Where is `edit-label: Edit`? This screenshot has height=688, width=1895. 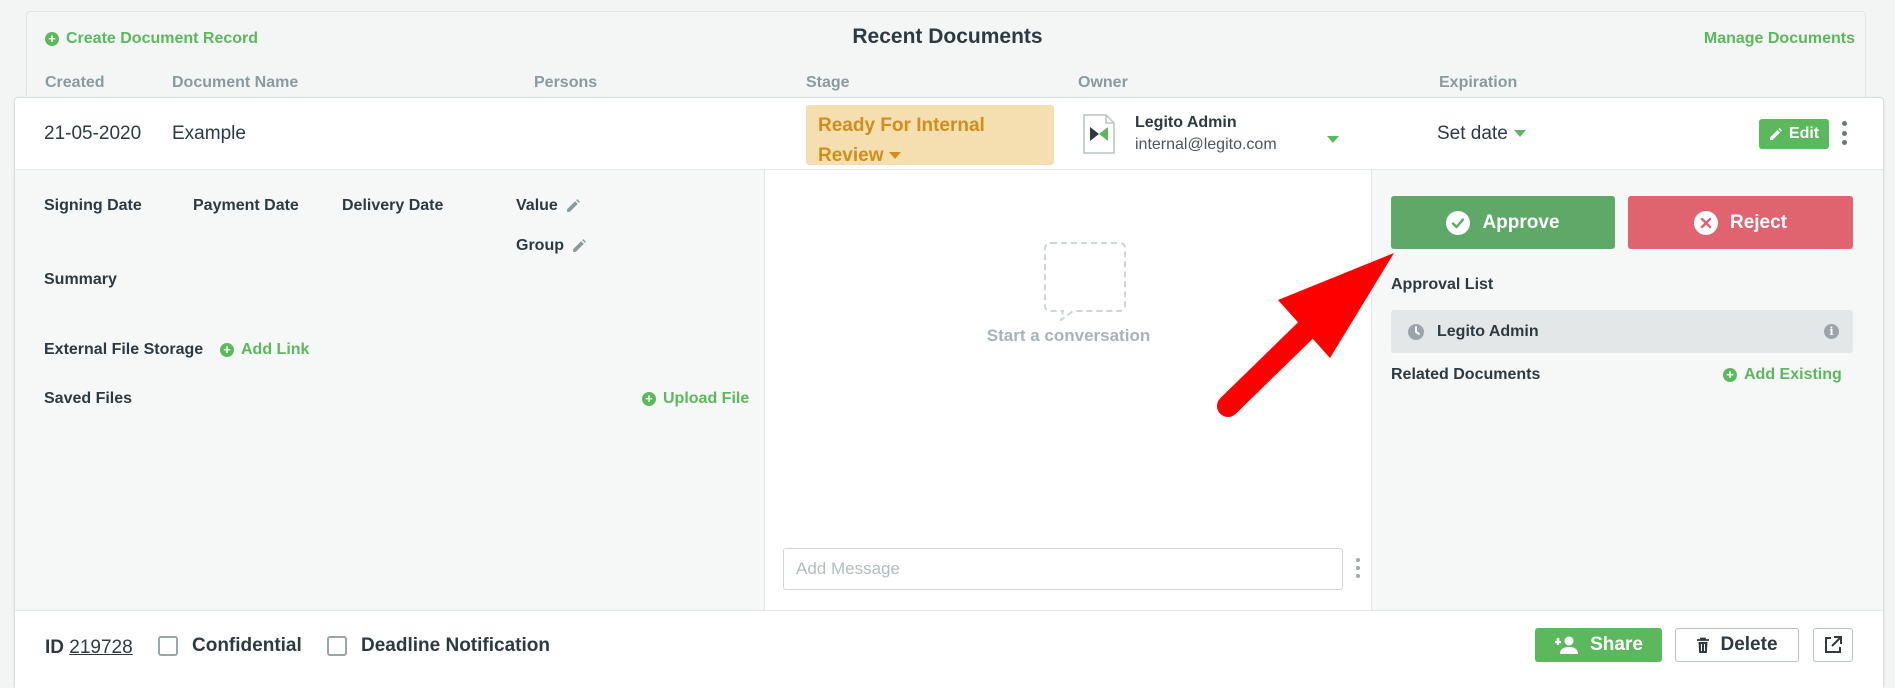
edit-label: Edit is located at coordinates (1804, 133).